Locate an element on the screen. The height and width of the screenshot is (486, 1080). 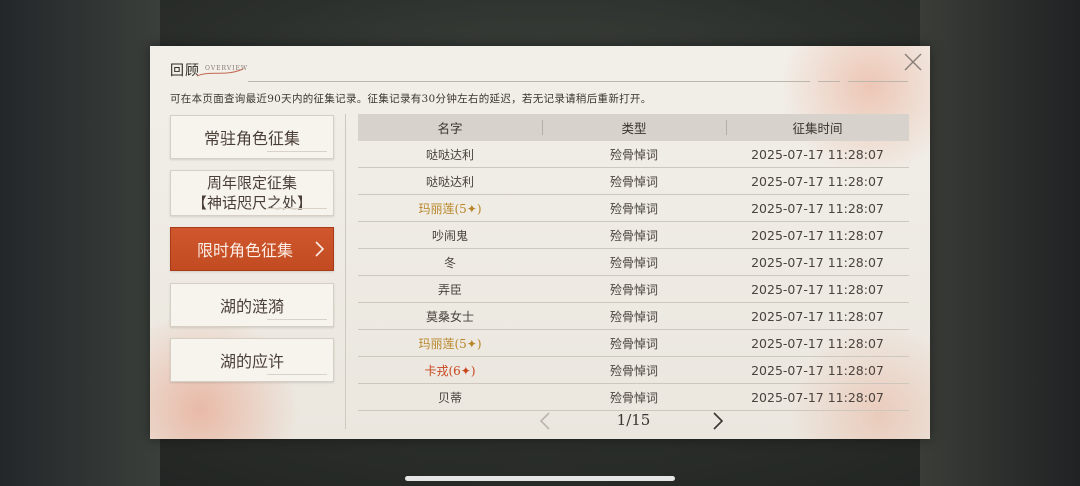
sidebar-item-label: 湖的应许 is located at coordinates (251, 361).